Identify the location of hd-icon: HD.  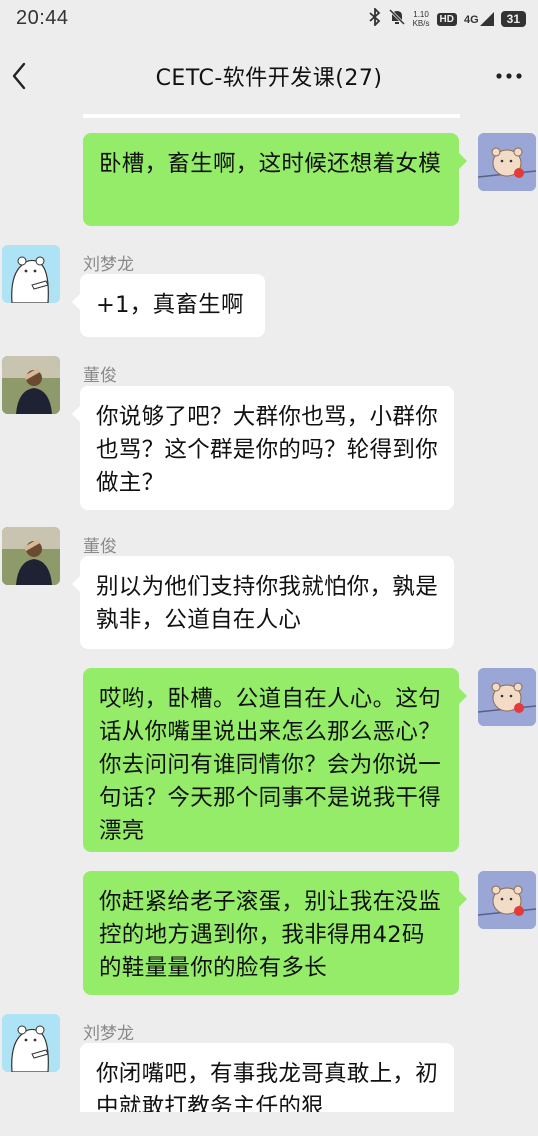
(446, 19).